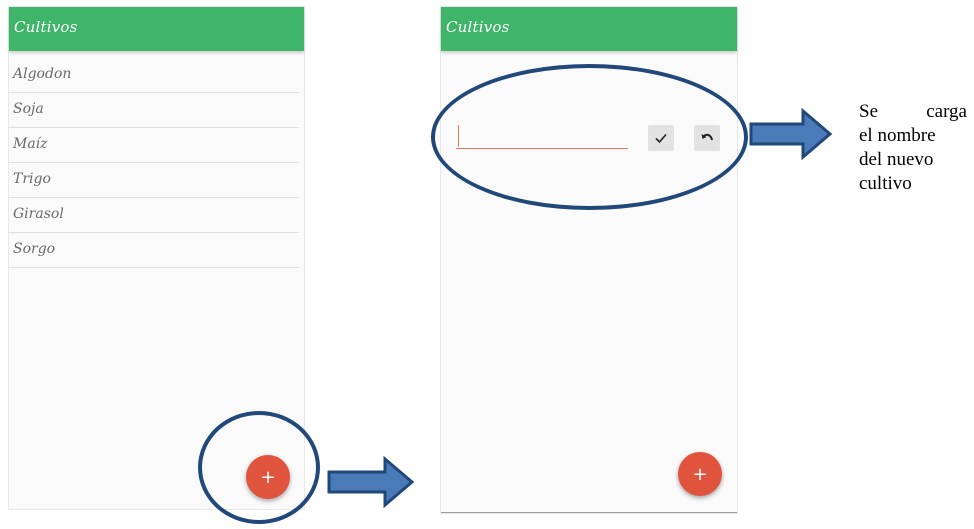  What do you see at coordinates (946, 111) in the screenshot?
I see `annotation-word: carga` at bounding box center [946, 111].